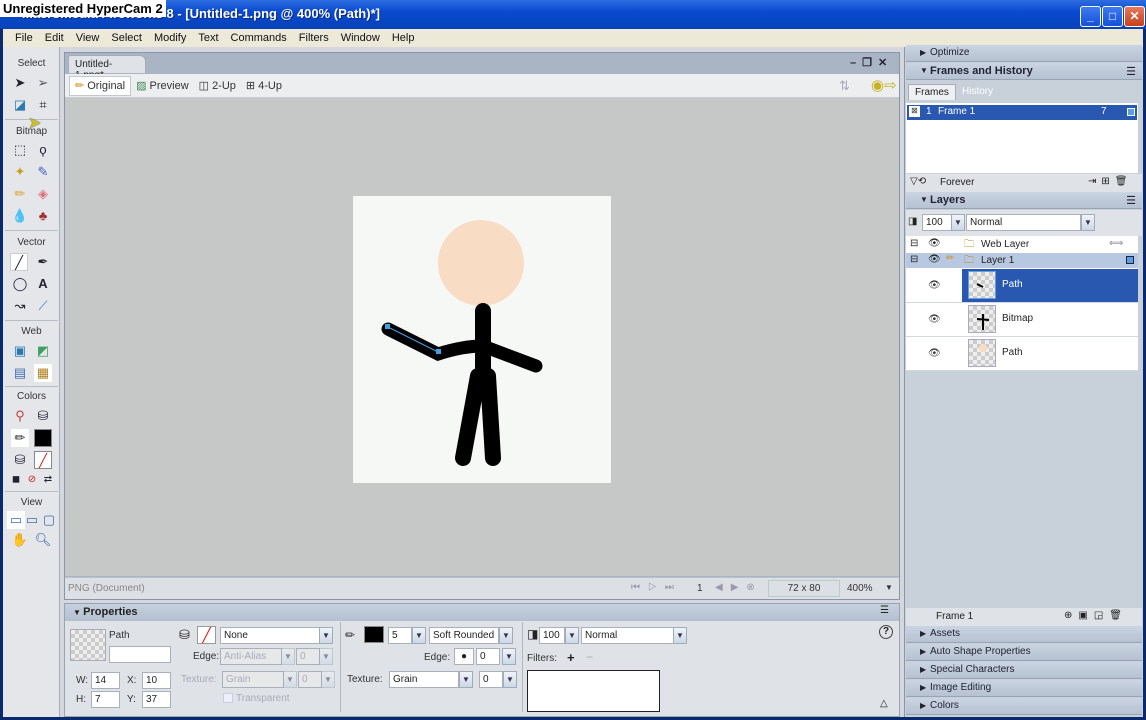 The height and width of the screenshot is (720, 1146). I want to click on frames-history-panel-header: ▼ Frames and History ☰, so click(1024, 71).